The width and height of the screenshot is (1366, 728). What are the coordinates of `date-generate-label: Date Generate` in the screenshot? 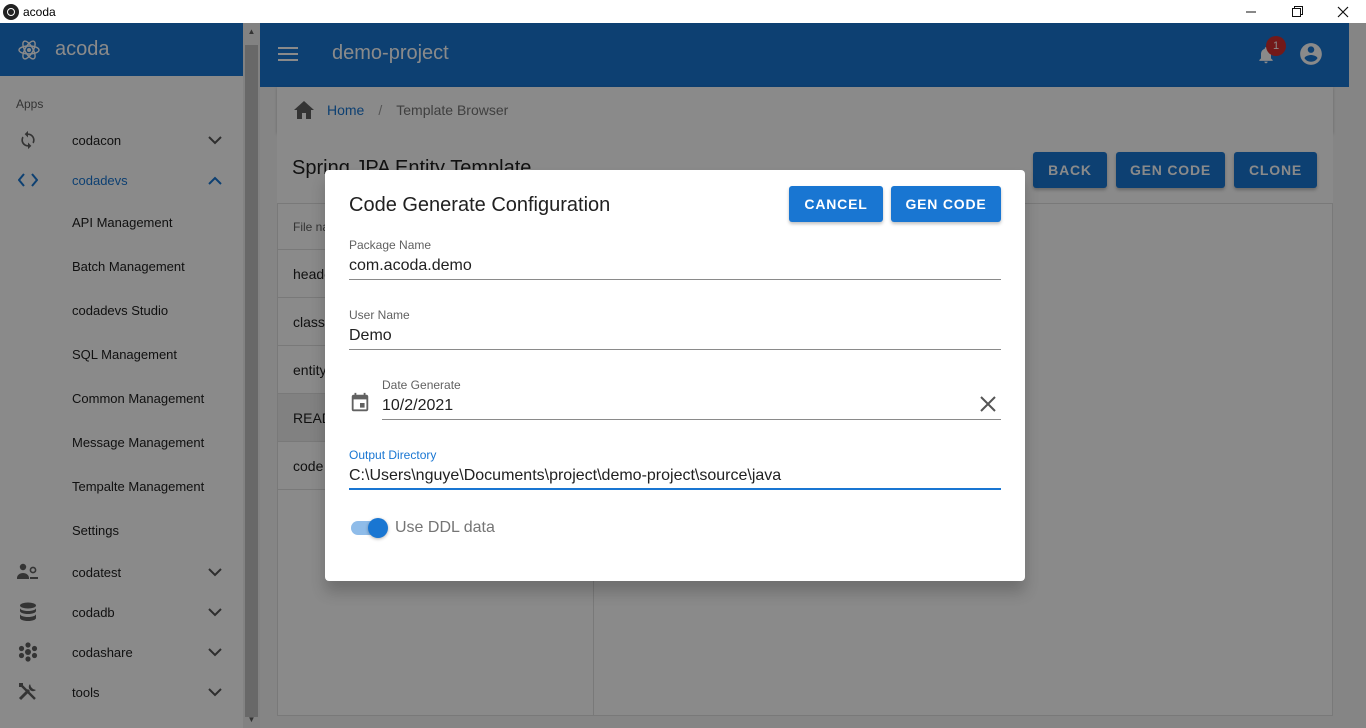 It's located at (421, 385).